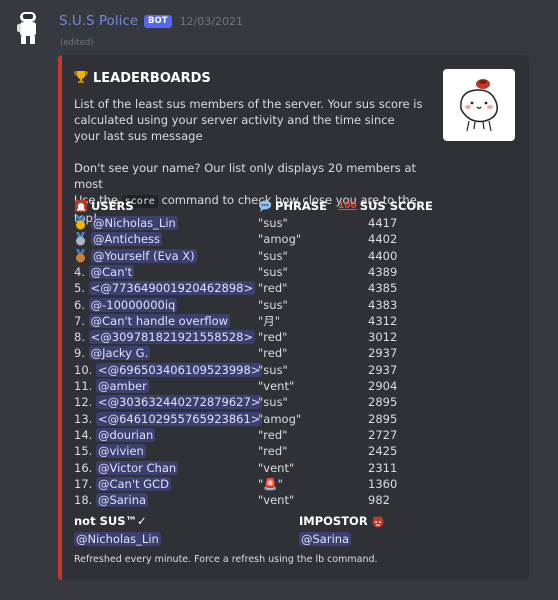 The image size is (558, 600). What do you see at coordinates (385, 206) in the screenshot?
I see `column-score: 100 SUS SCORE` at bounding box center [385, 206].